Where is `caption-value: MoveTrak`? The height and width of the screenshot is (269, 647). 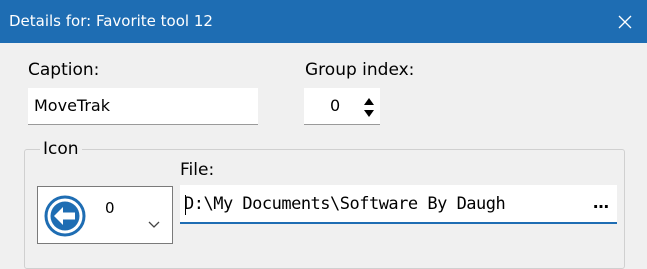 caption-value: MoveTrak is located at coordinates (72, 105).